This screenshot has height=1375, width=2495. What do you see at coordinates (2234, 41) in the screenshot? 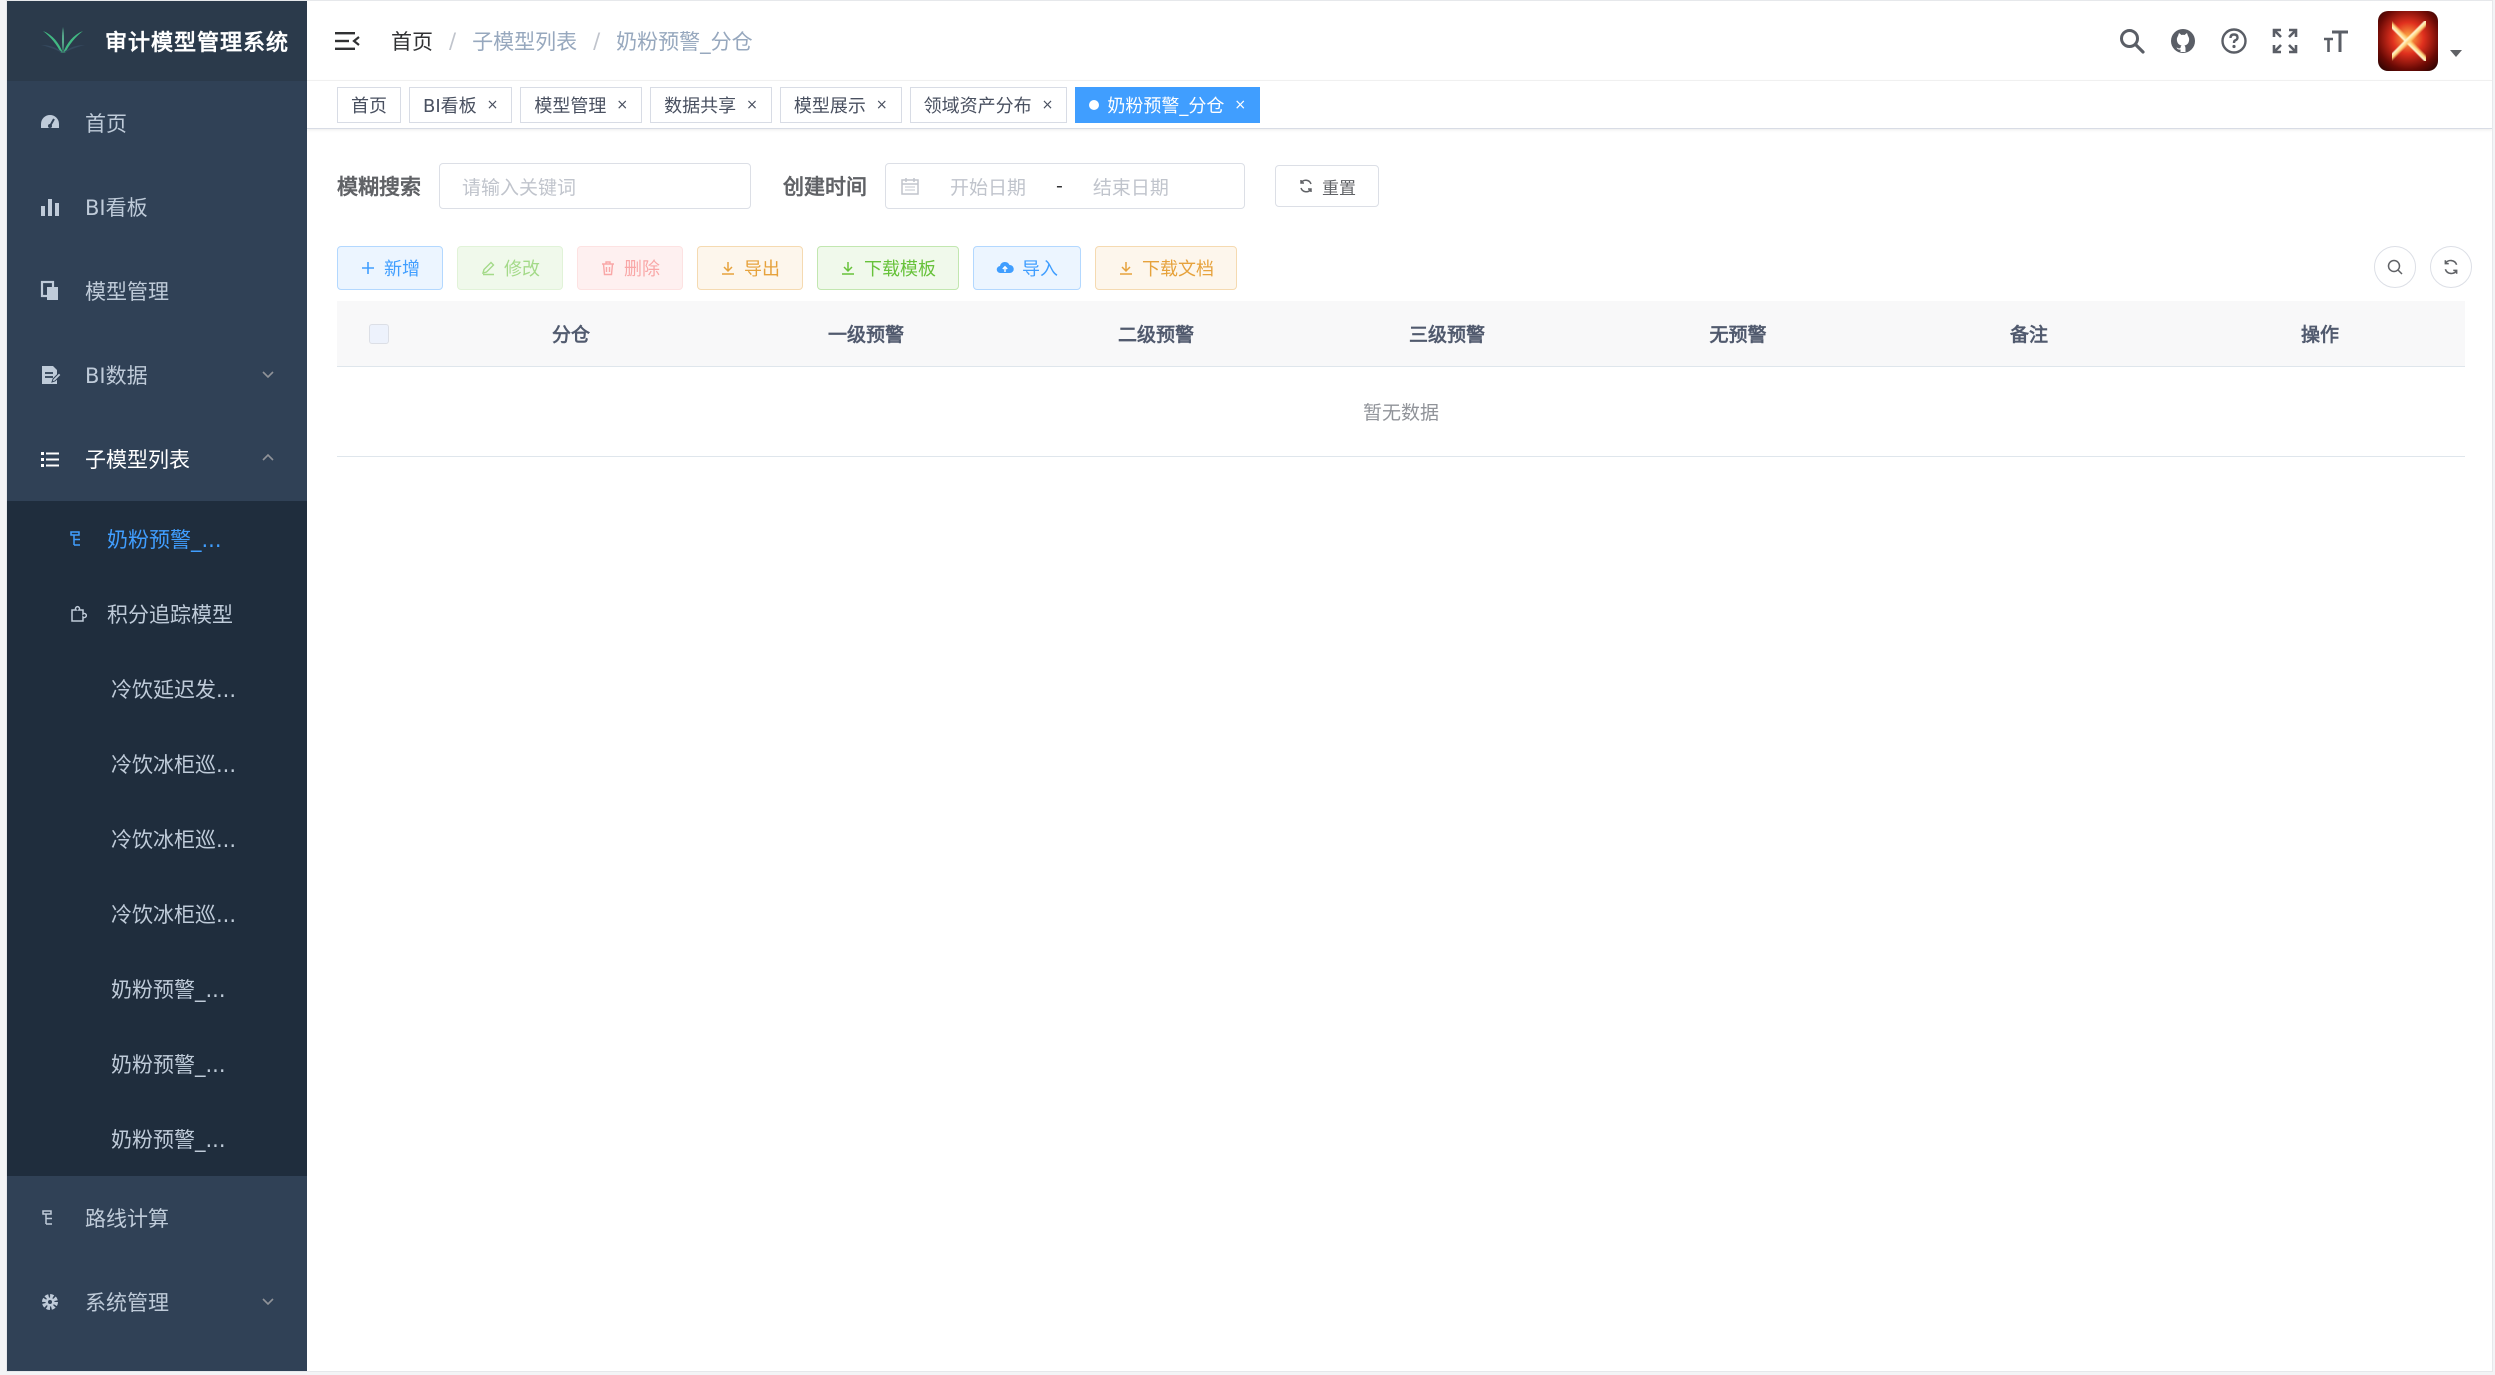
I see `help-icon` at bounding box center [2234, 41].